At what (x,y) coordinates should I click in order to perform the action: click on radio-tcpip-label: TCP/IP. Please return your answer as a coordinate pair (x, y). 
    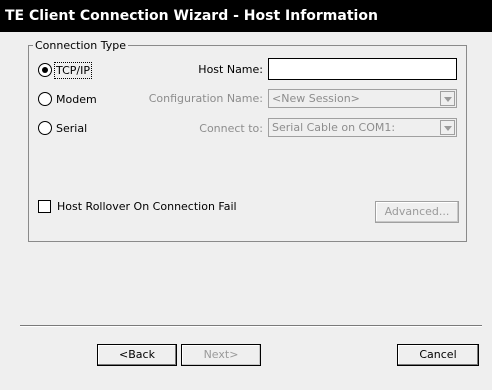
    Looking at the image, I should click on (73, 70).